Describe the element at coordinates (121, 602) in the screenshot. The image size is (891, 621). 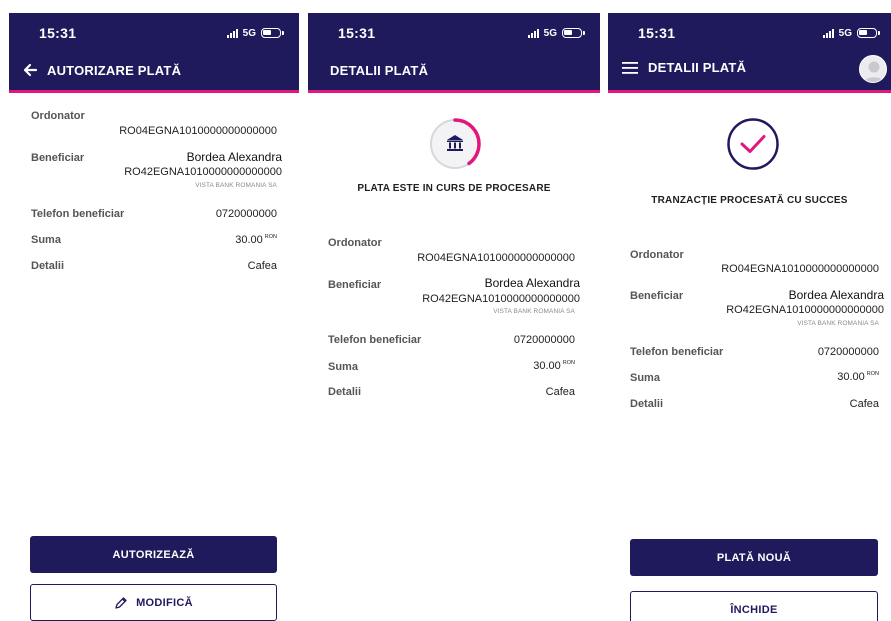
I see `pencil-icon` at that location.